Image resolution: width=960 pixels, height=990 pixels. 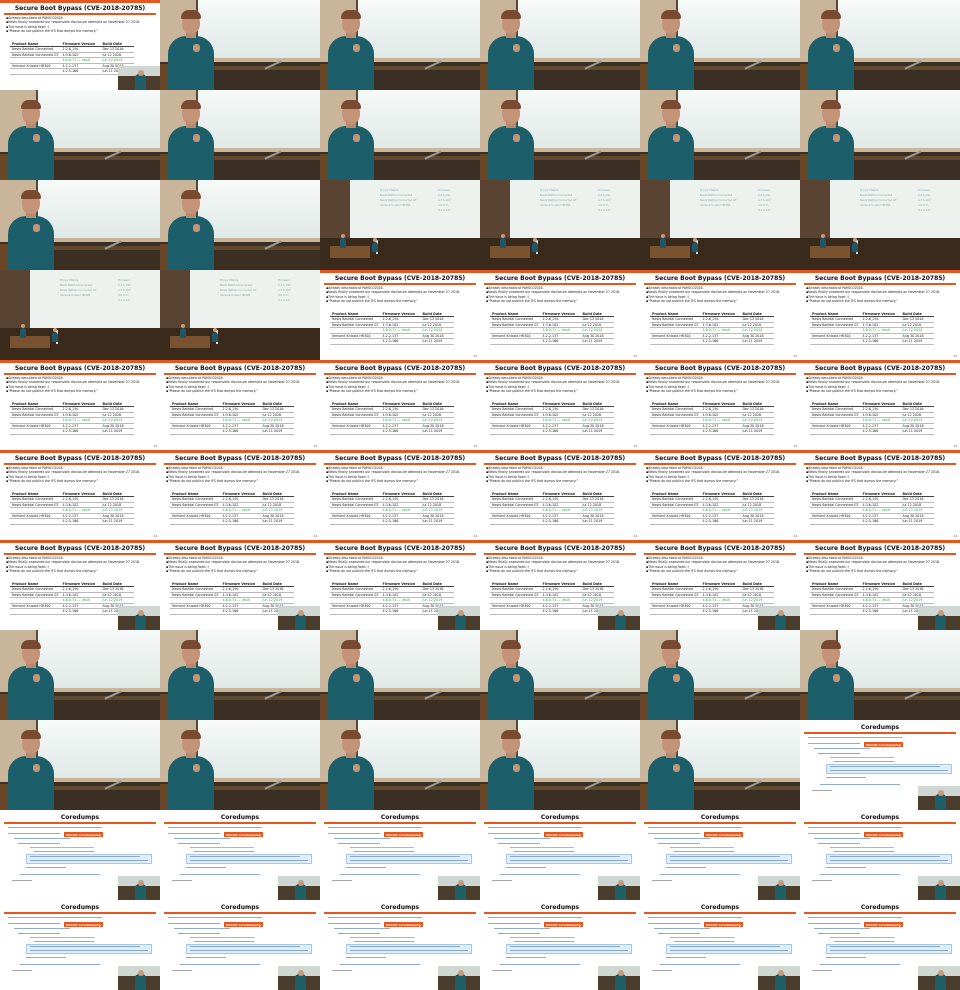 I want to click on speaker-body, so click(x=31, y=693).